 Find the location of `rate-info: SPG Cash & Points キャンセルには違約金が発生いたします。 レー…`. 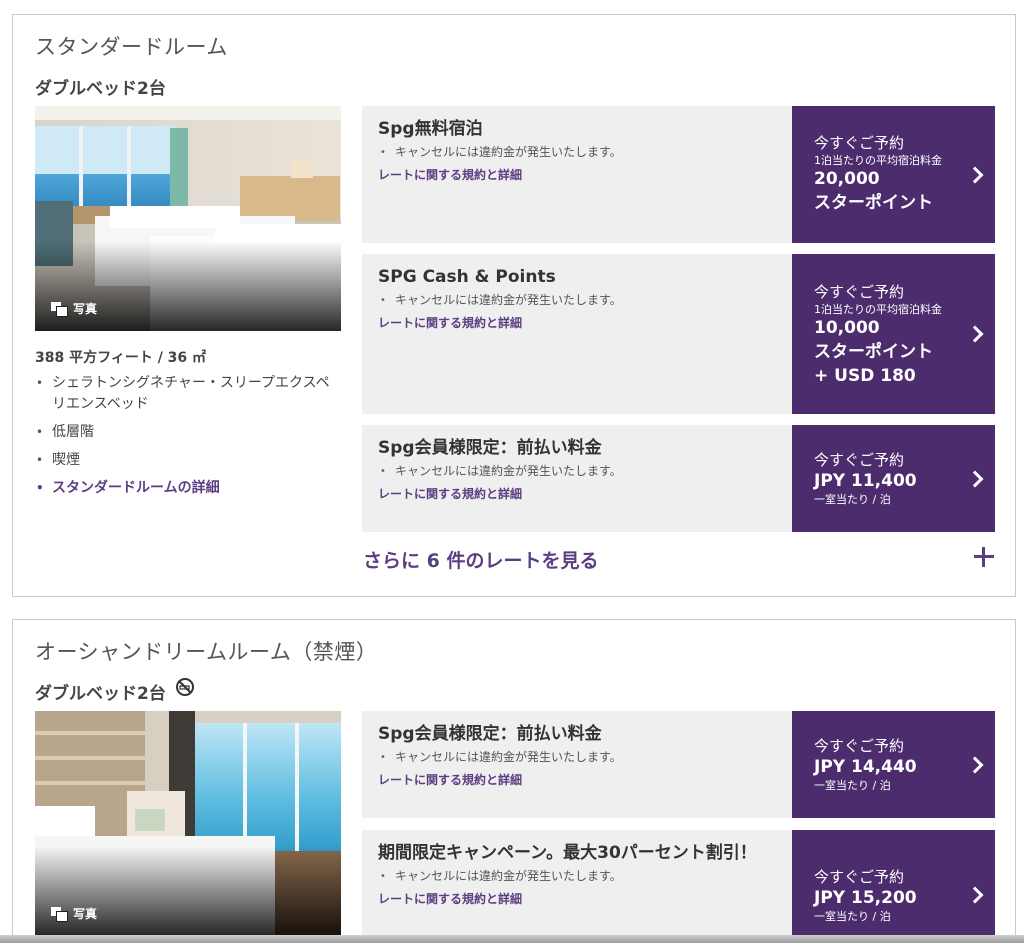

rate-info: SPG Cash & Points キャンセルには違約金が発生いたします。 レー… is located at coordinates (577, 334).